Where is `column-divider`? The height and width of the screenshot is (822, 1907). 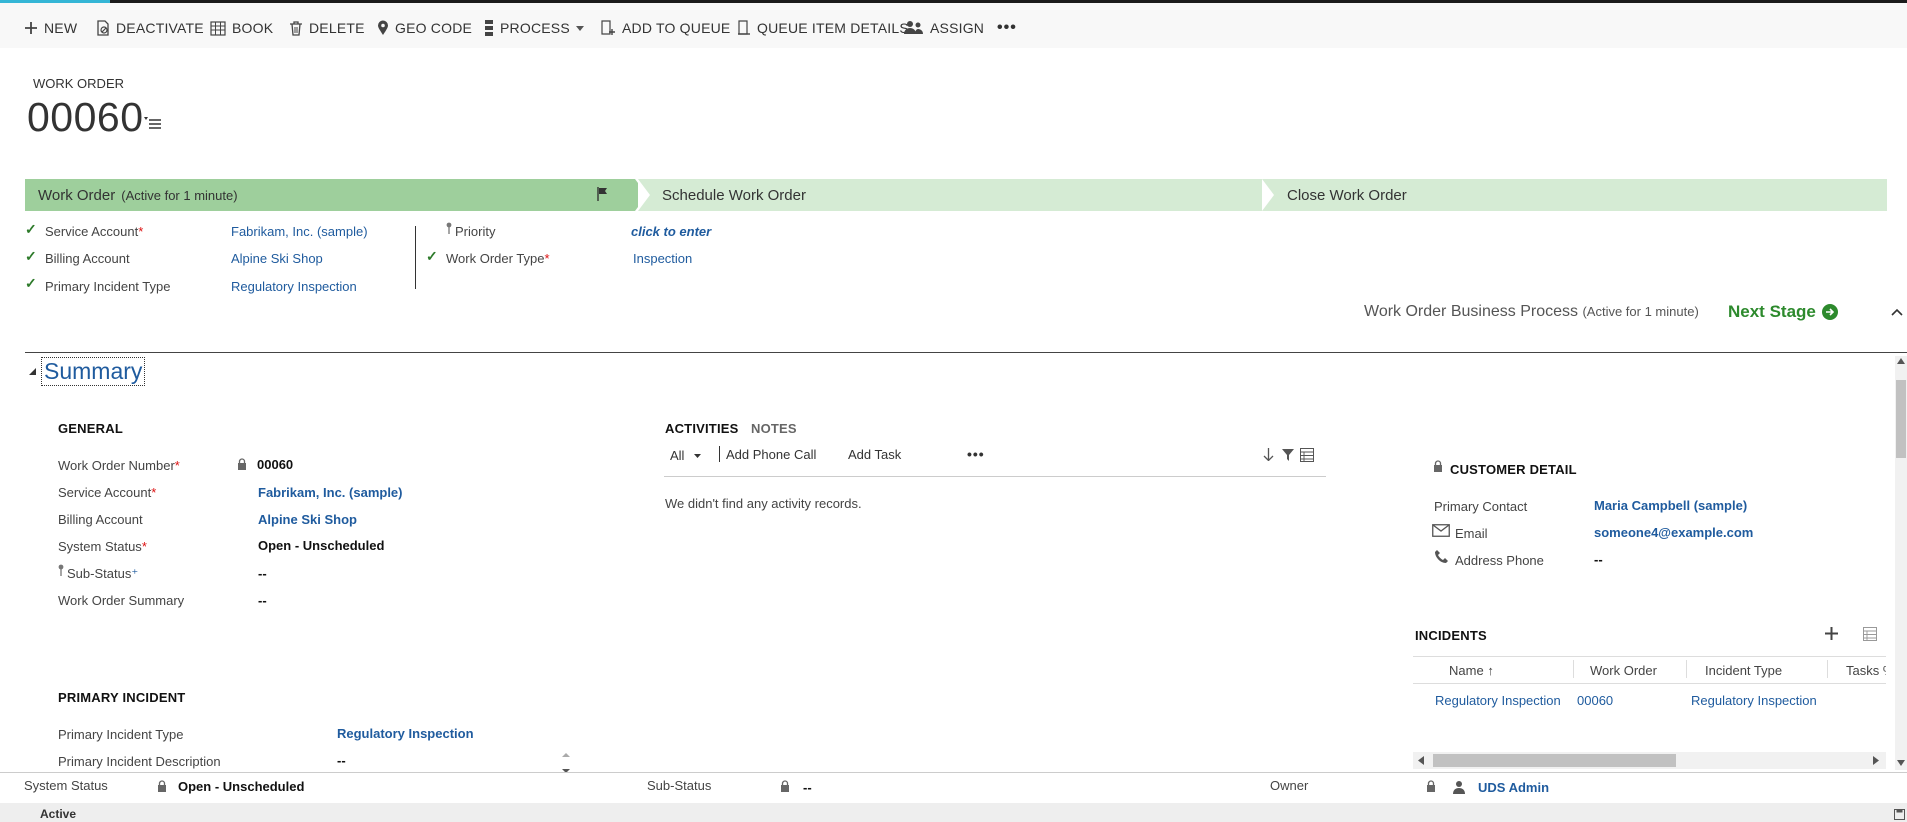
column-divider is located at coordinates (1573, 669).